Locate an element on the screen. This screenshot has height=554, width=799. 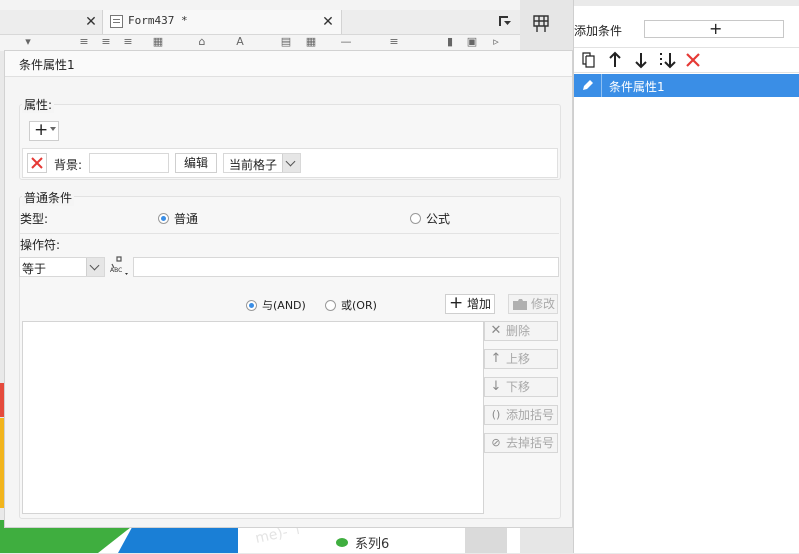
toolbar-list-icon: ≡ is located at coordinates (394, 42).